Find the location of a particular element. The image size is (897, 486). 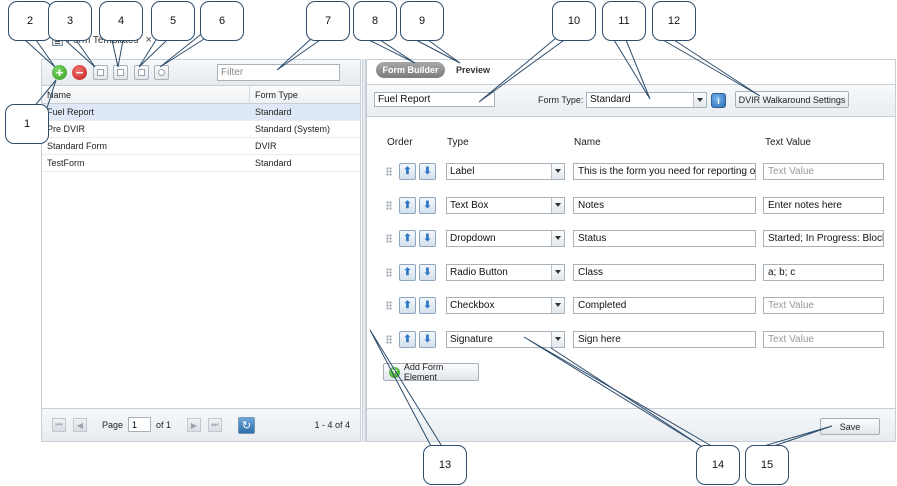

table-row: Standard Form DVIR is located at coordinates (201, 146).